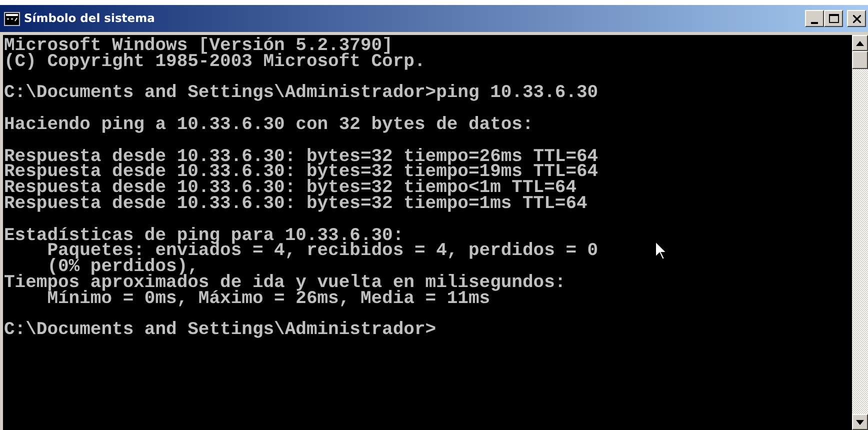  Describe the element at coordinates (860, 60) in the screenshot. I see `scrollbar-thumb` at that location.